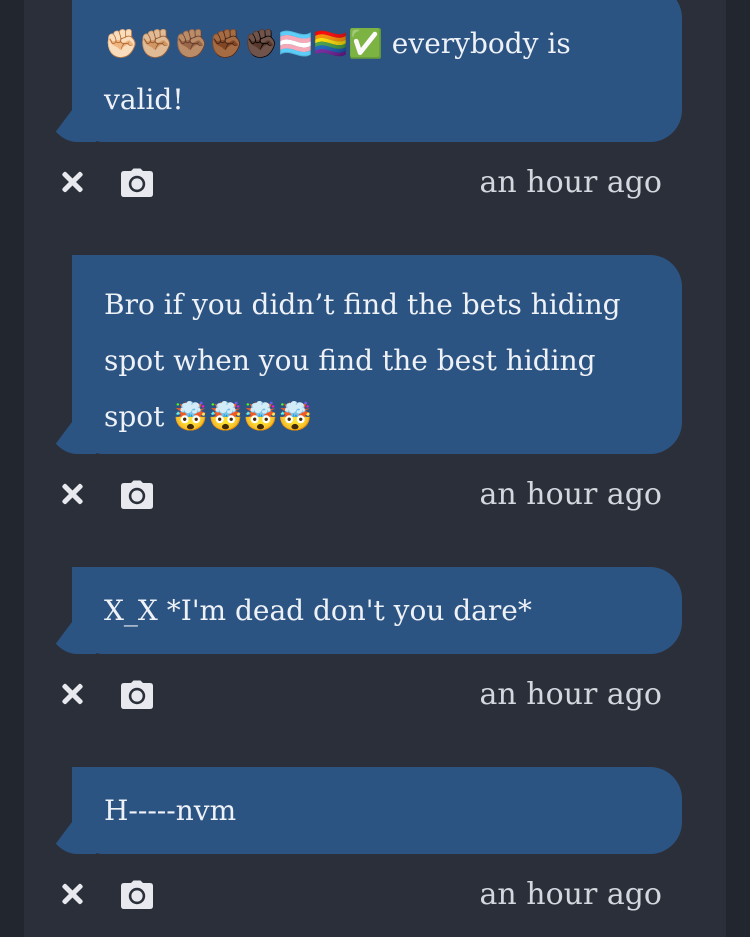 The image size is (750, 937). Describe the element at coordinates (12, 468) in the screenshot. I see `left-gutter` at that location.